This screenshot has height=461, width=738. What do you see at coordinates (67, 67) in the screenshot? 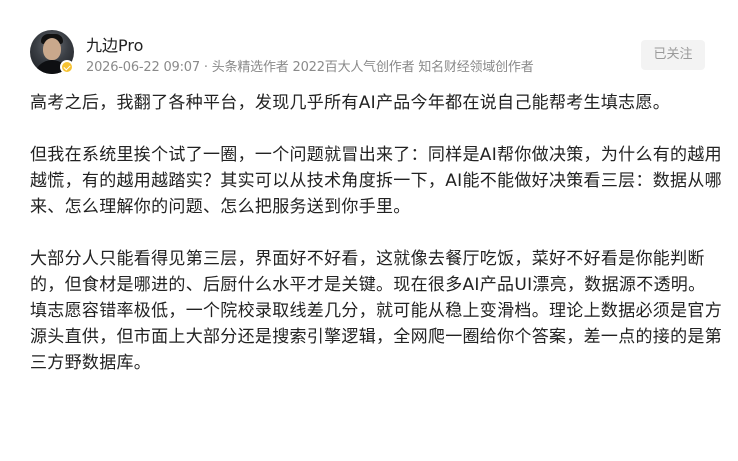
I see `verified-badge-icon` at bounding box center [67, 67].